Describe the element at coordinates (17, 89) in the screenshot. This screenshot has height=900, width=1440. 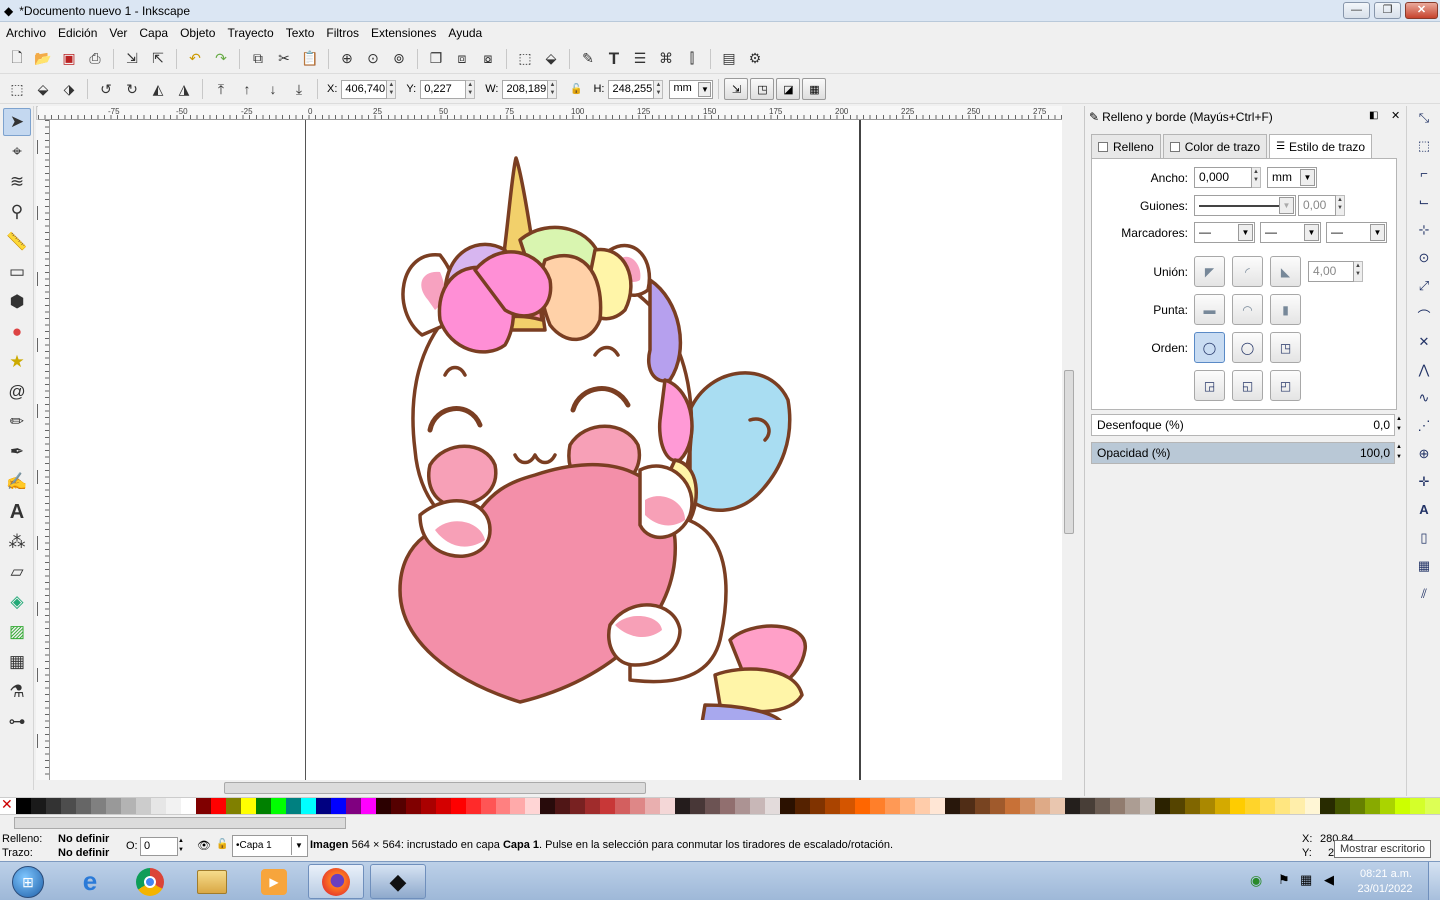
I see `select-all-icon: ⬚` at that location.